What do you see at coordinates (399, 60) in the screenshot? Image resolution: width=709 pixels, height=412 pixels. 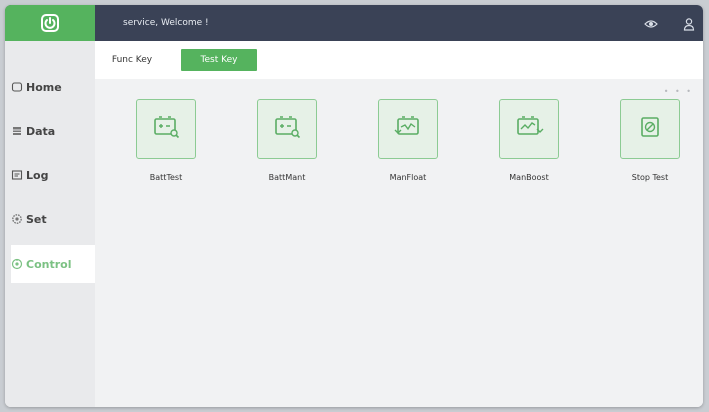 I see `tab-bar: Func Key Test Key` at bounding box center [399, 60].